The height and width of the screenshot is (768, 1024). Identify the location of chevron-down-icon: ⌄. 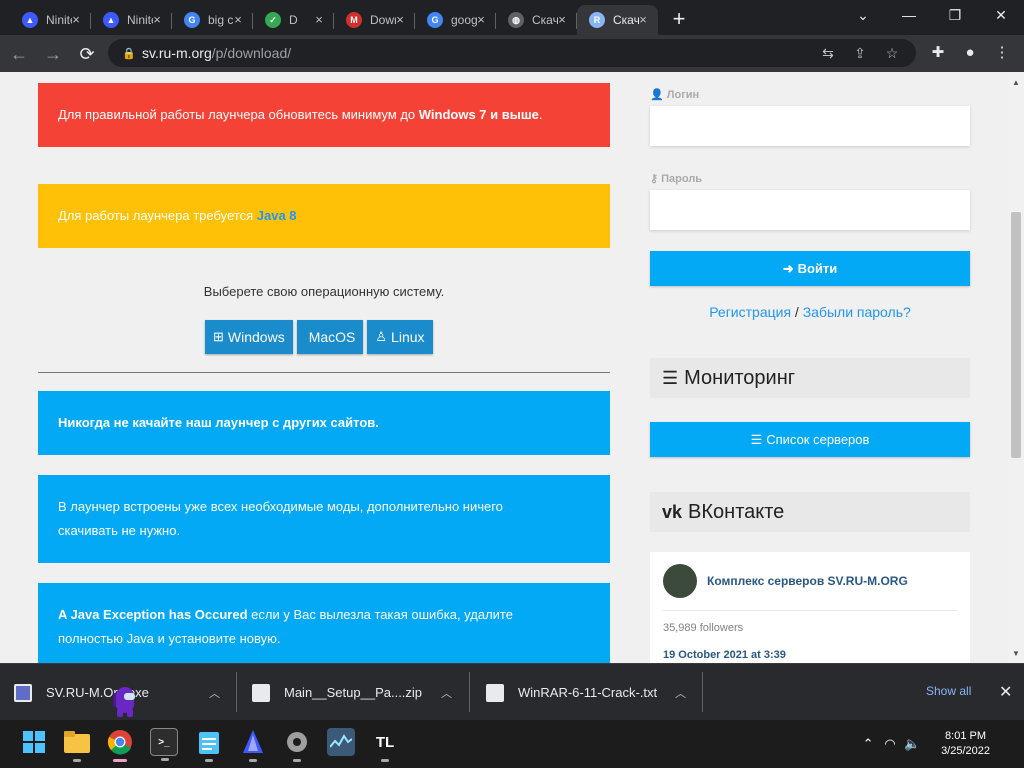
(863, 15).